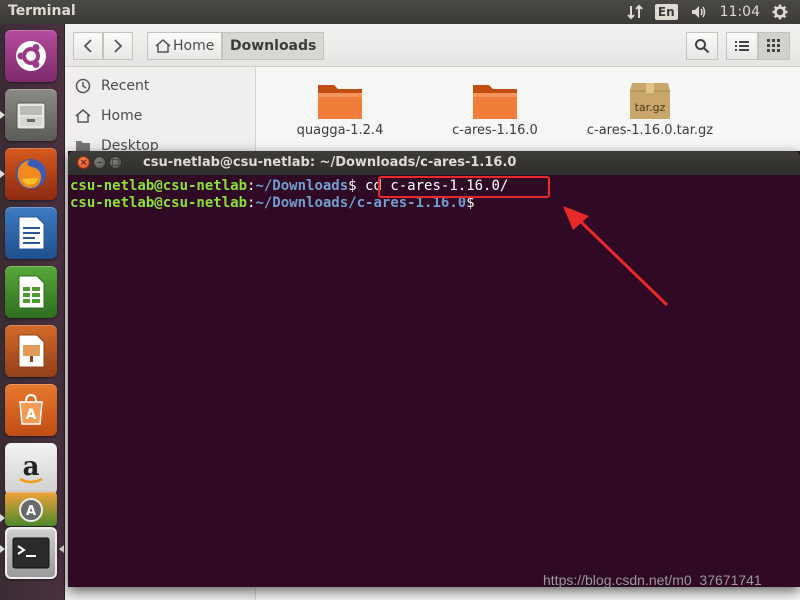  I want to click on archive-icon: tar.gz, so click(650, 101).